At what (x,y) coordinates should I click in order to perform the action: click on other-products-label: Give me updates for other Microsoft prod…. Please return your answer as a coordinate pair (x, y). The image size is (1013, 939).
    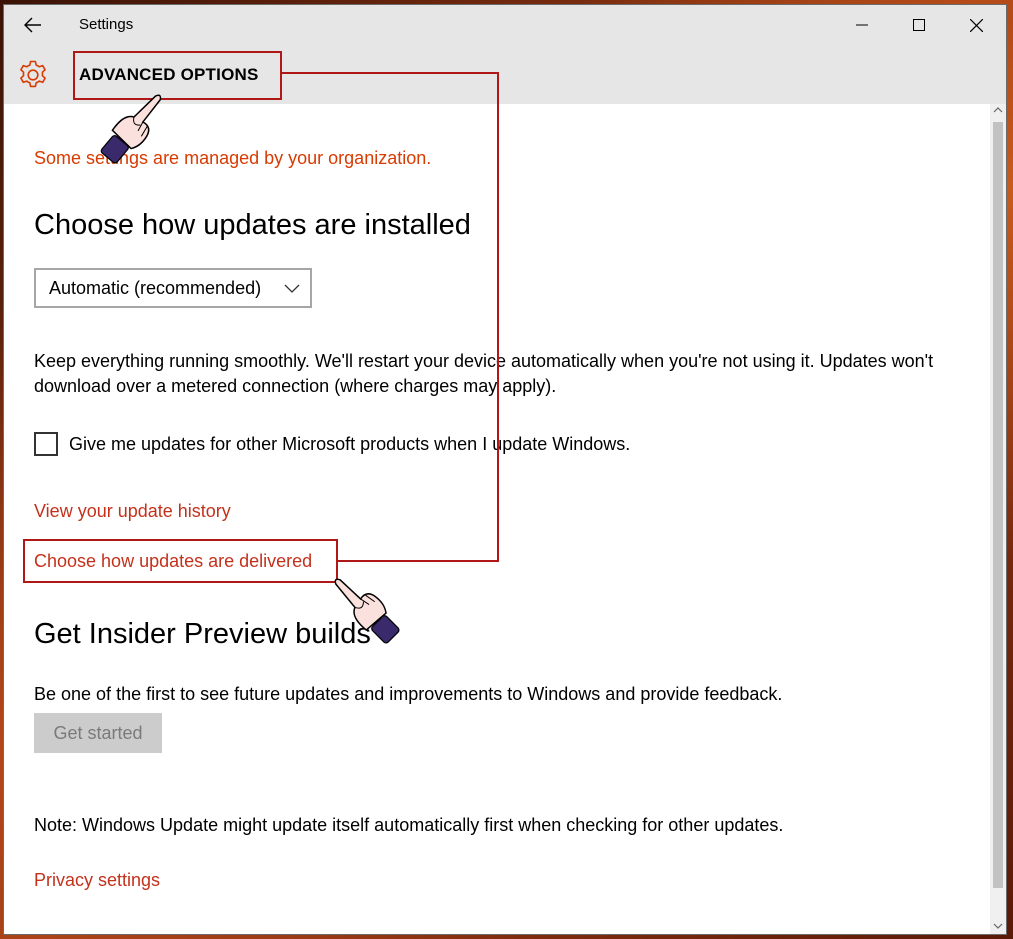
    Looking at the image, I should click on (349, 444).